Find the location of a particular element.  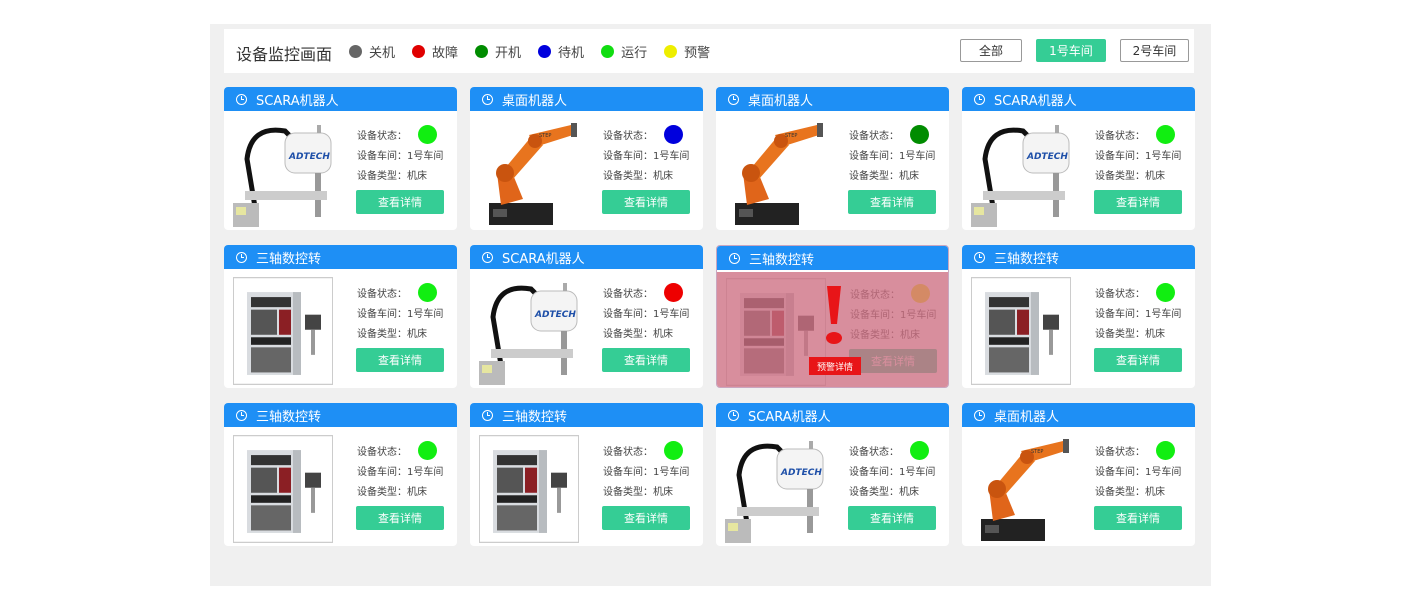

legend-label: 开机 is located at coordinates (508, 53).